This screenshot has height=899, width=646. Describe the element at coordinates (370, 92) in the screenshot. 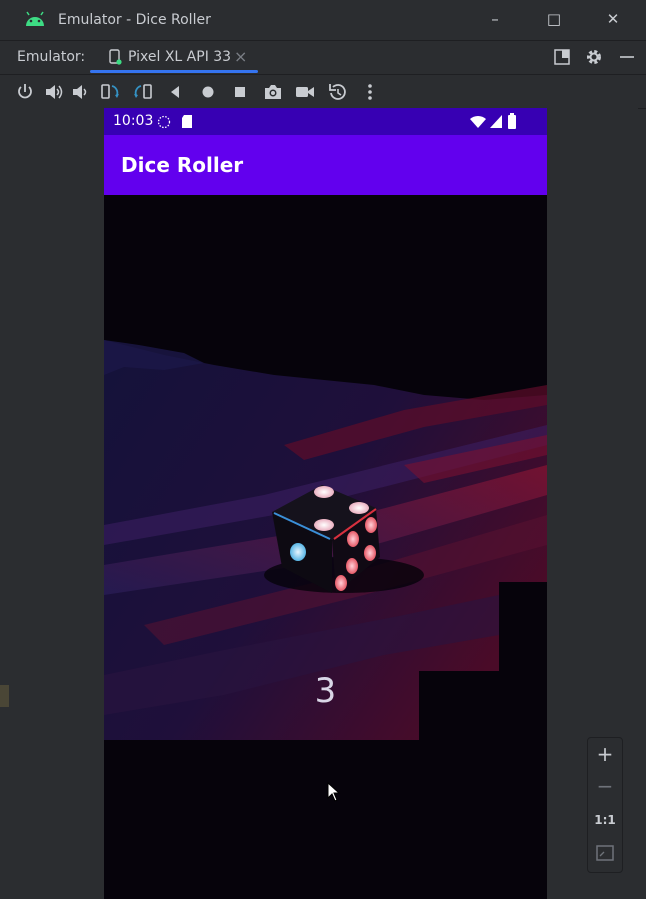

I see `more-options-icon` at that location.